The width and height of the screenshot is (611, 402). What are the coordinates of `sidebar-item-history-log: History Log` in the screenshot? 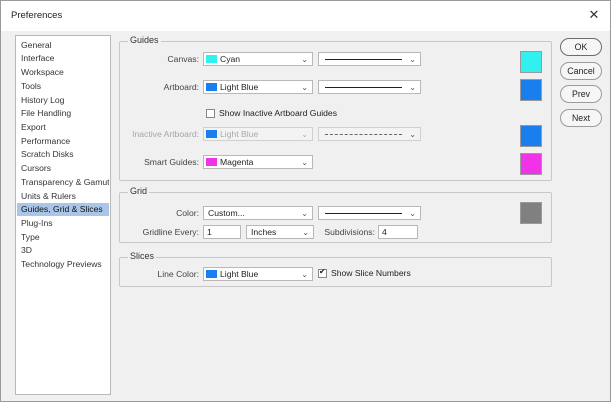 It's located at (63, 100).